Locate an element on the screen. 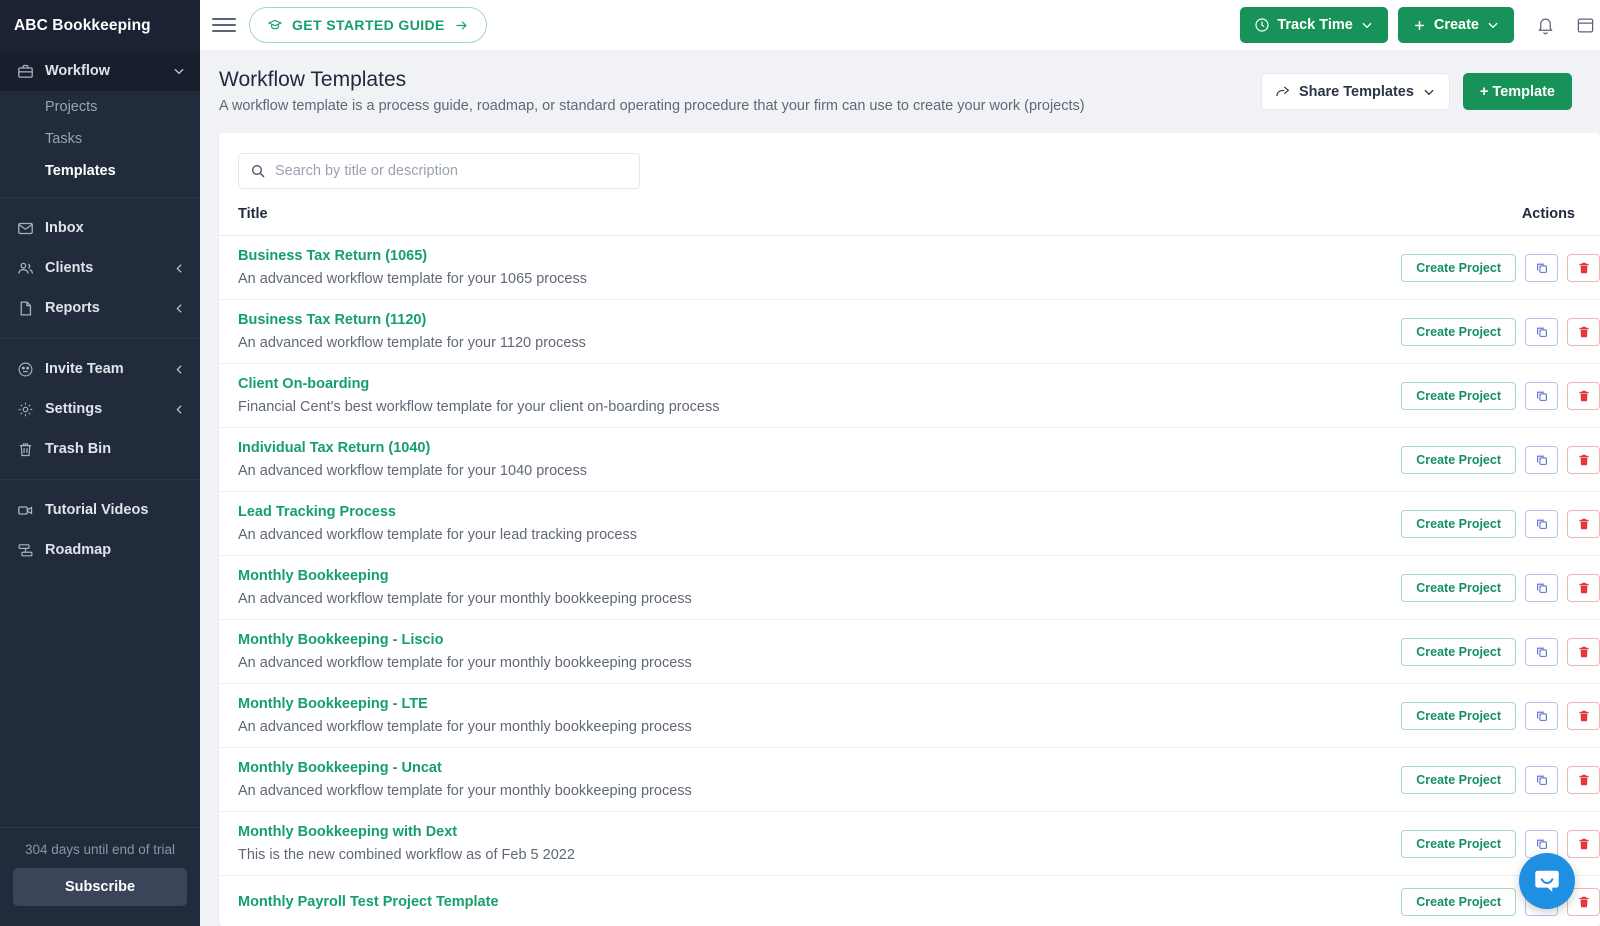 This screenshot has width=1600, height=926. subscribe-button: Subscribe is located at coordinates (100, 887).